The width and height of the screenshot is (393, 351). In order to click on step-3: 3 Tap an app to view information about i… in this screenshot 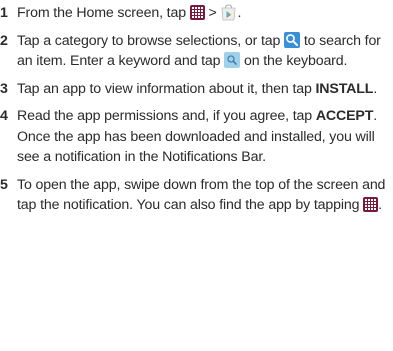, I will do `click(196, 89)`.